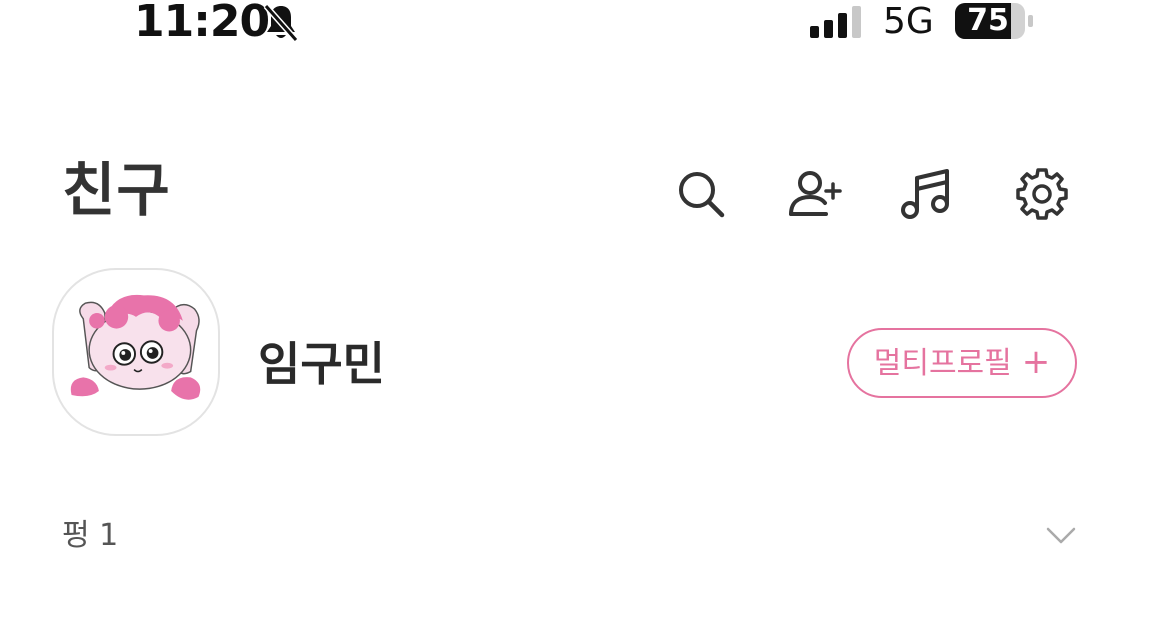 The height and width of the screenshot is (623, 1160). Describe the element at coordinates (321, 364) in the screenshot. I see `profile-name: 임구민` at that location.